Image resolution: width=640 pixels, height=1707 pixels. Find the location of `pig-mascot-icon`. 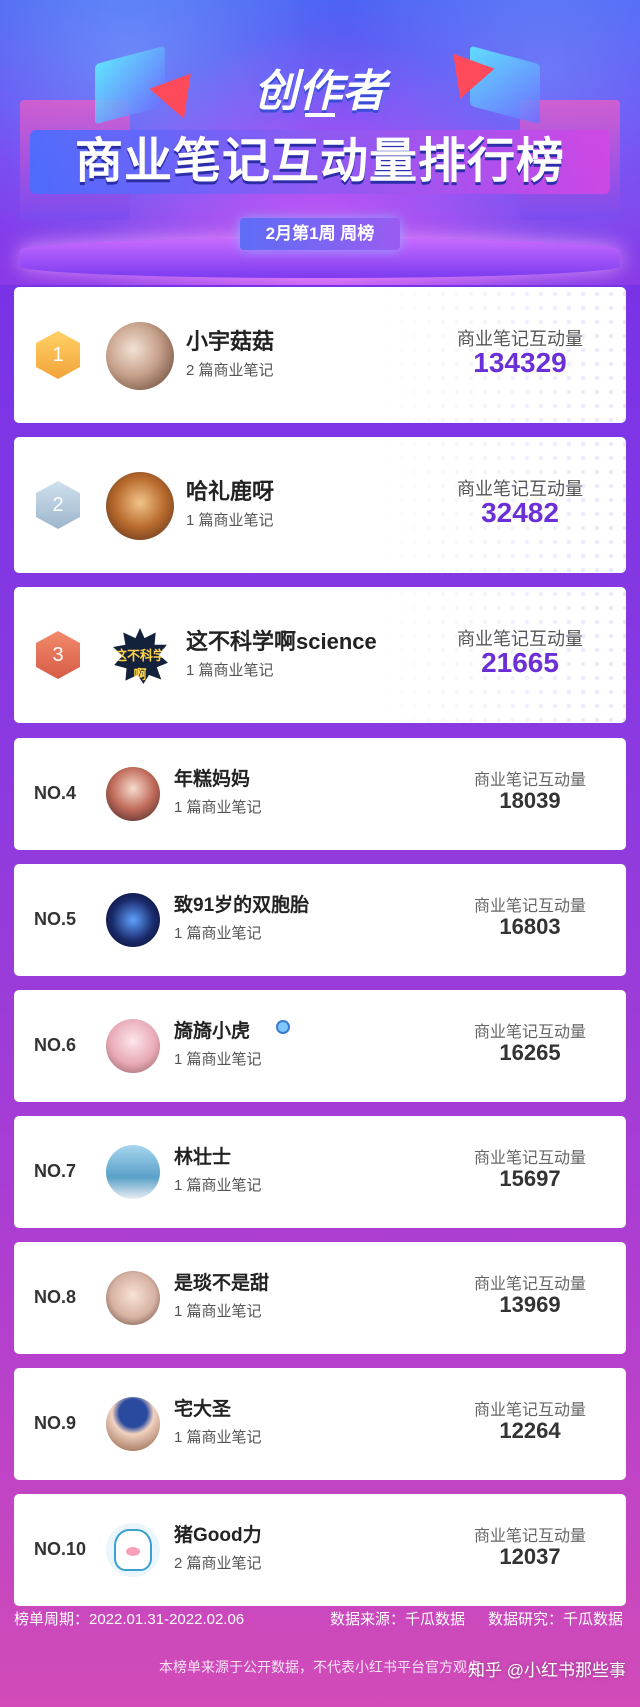

pig-mascot-icon is located at coordinates (133, 1550).